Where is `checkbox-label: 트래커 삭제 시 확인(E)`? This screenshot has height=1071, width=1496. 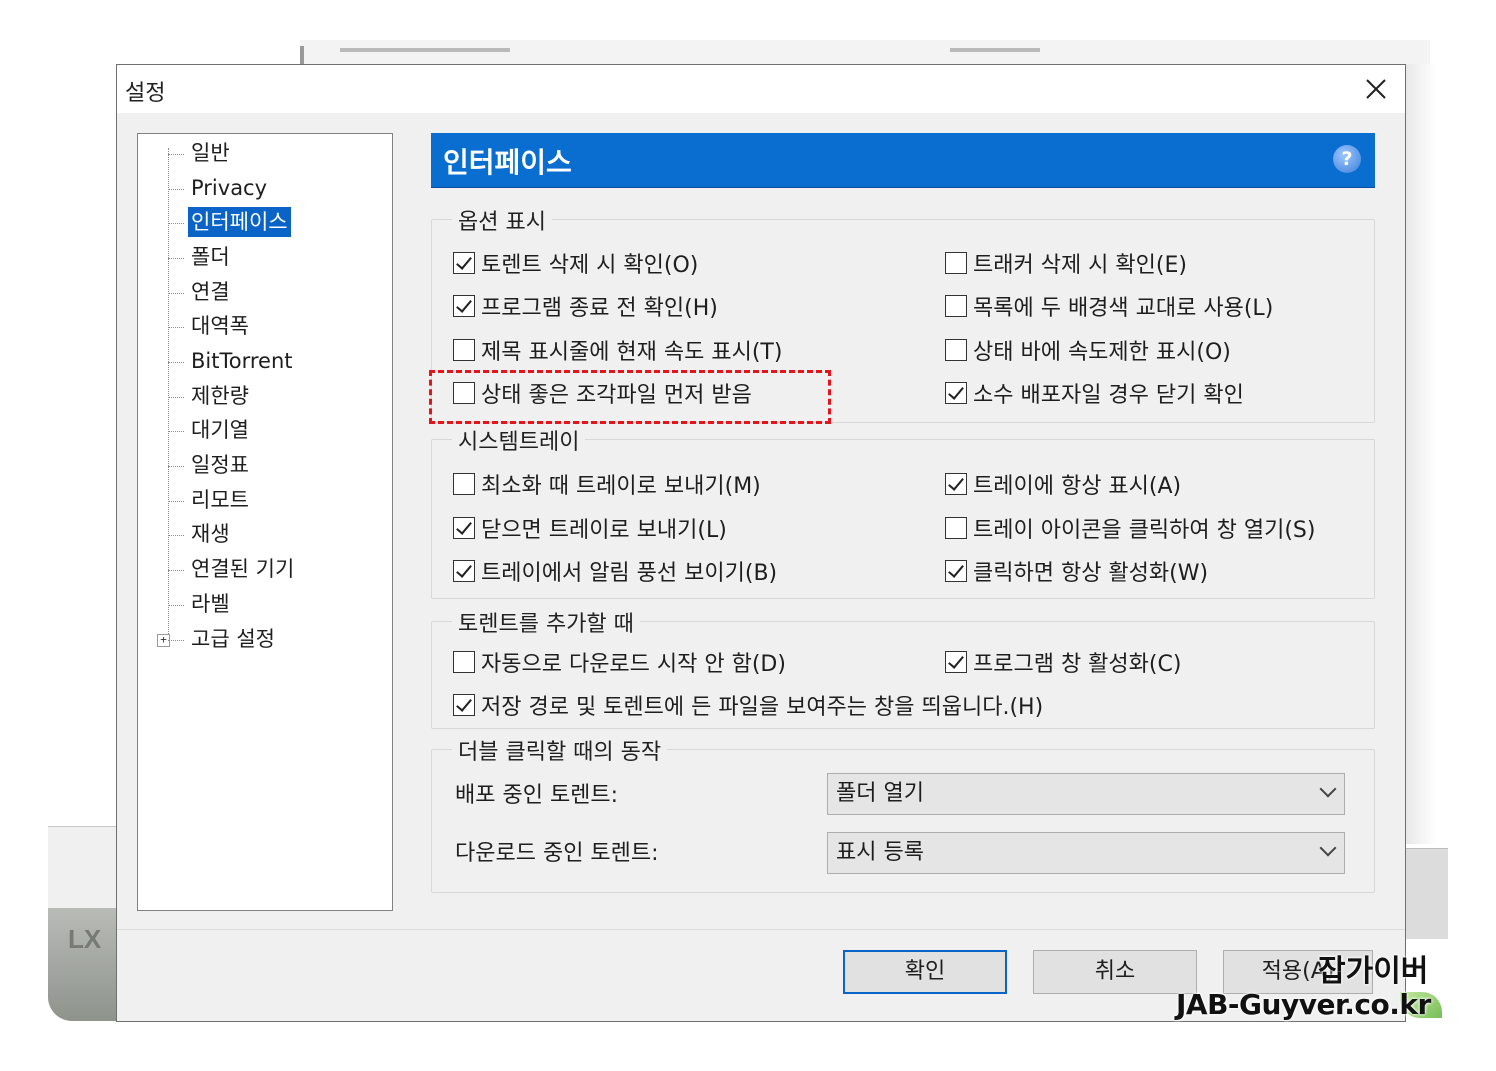 checkbox-label: 트래커 삭제 시 확인(E) is located at coordinates (1080, 265).